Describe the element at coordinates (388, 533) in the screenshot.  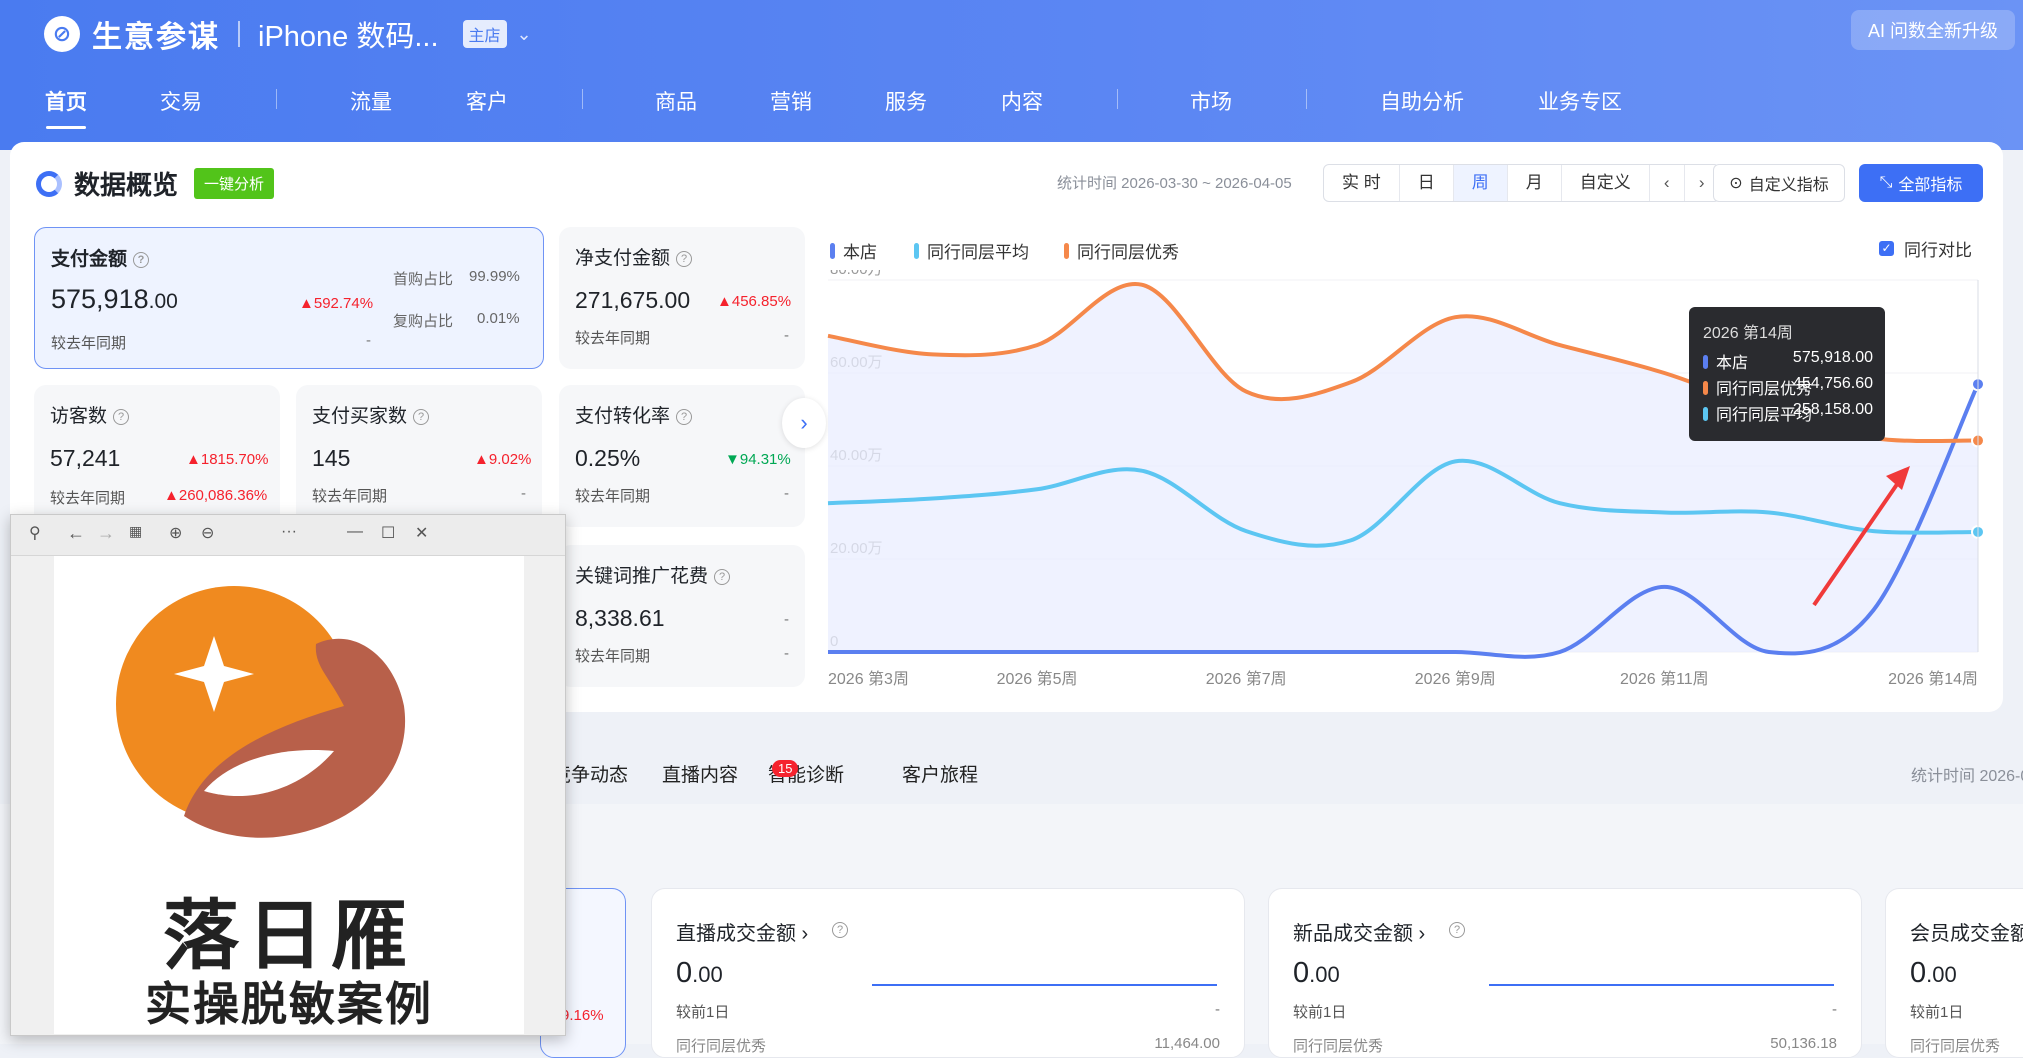
I see `maximize-icon: ☐` at that location.